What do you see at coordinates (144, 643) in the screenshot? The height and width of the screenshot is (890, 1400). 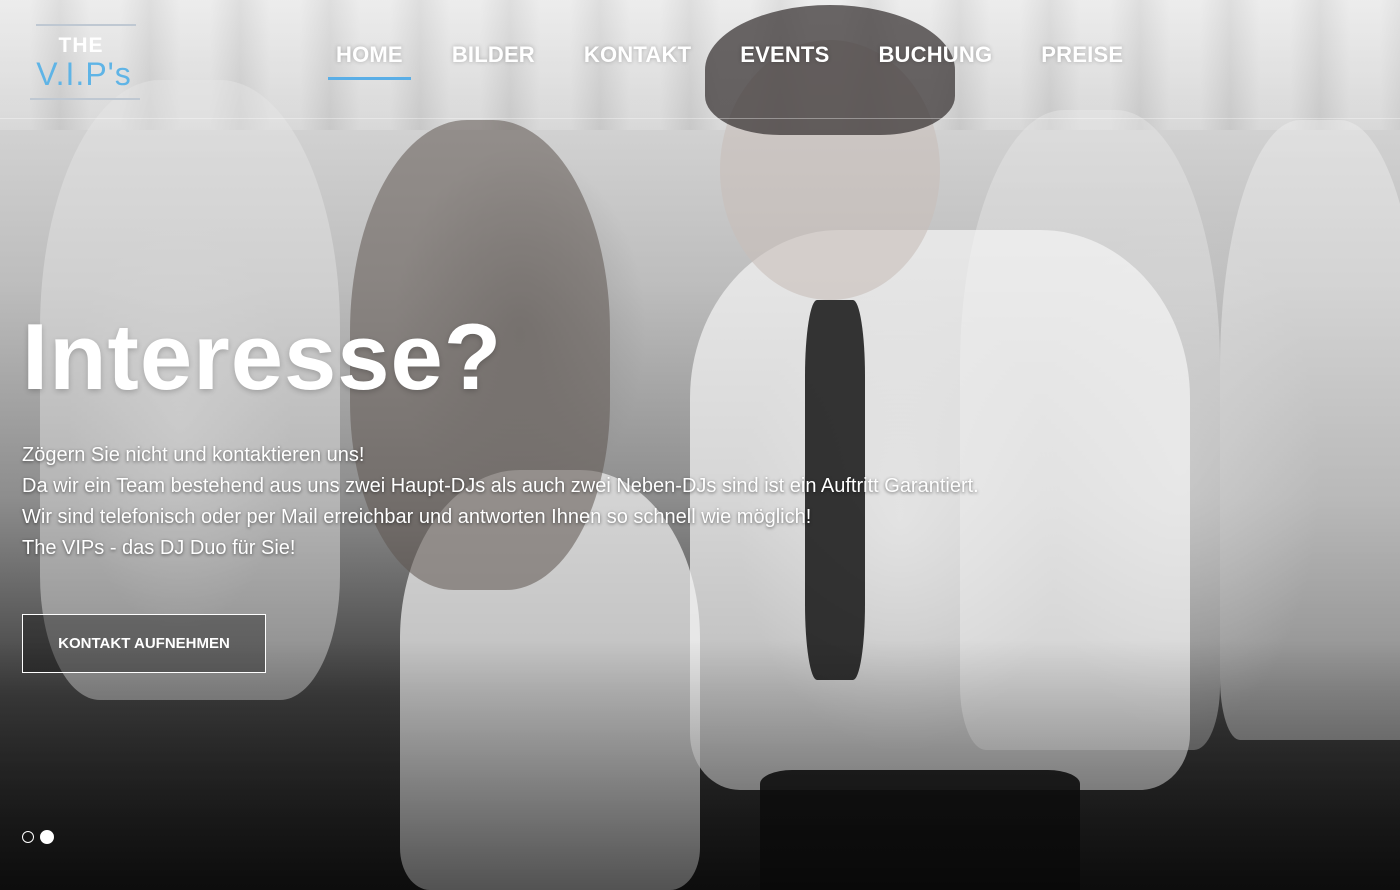 I see `contact-cta-button: KONTAKT AUFNEHMEN` at bounding box center [144, 643].